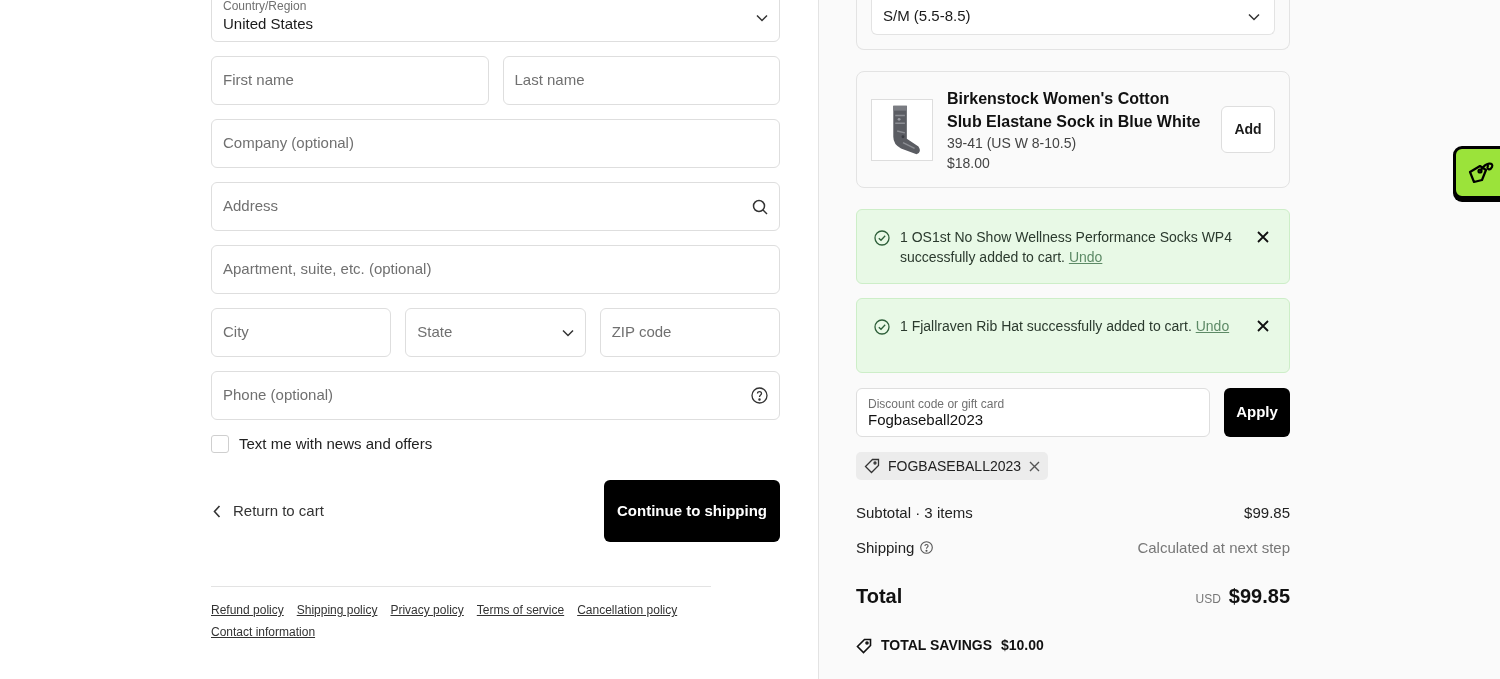 This screenshot has width=1500, height=679. I want to click on select-field: Country/Region United States, so click(495, 21).